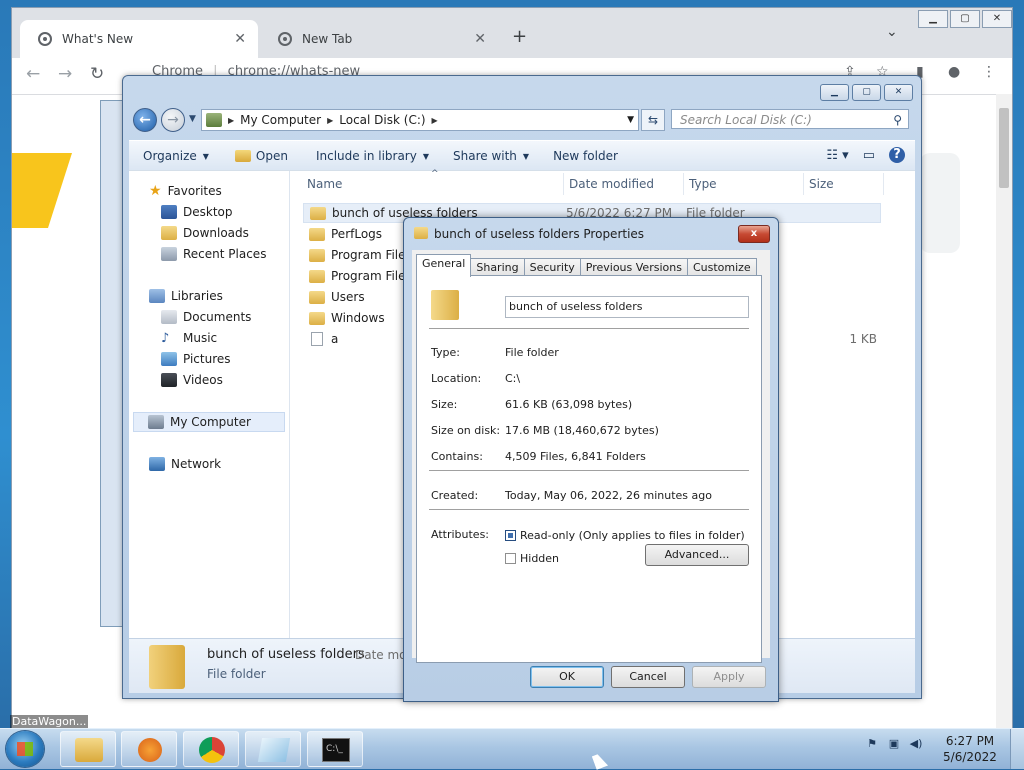  What do you see at coordinates (335, 749) in the screenshot?
I see `taskbar-cmd: C:\_` at bounding box center [335, 749].